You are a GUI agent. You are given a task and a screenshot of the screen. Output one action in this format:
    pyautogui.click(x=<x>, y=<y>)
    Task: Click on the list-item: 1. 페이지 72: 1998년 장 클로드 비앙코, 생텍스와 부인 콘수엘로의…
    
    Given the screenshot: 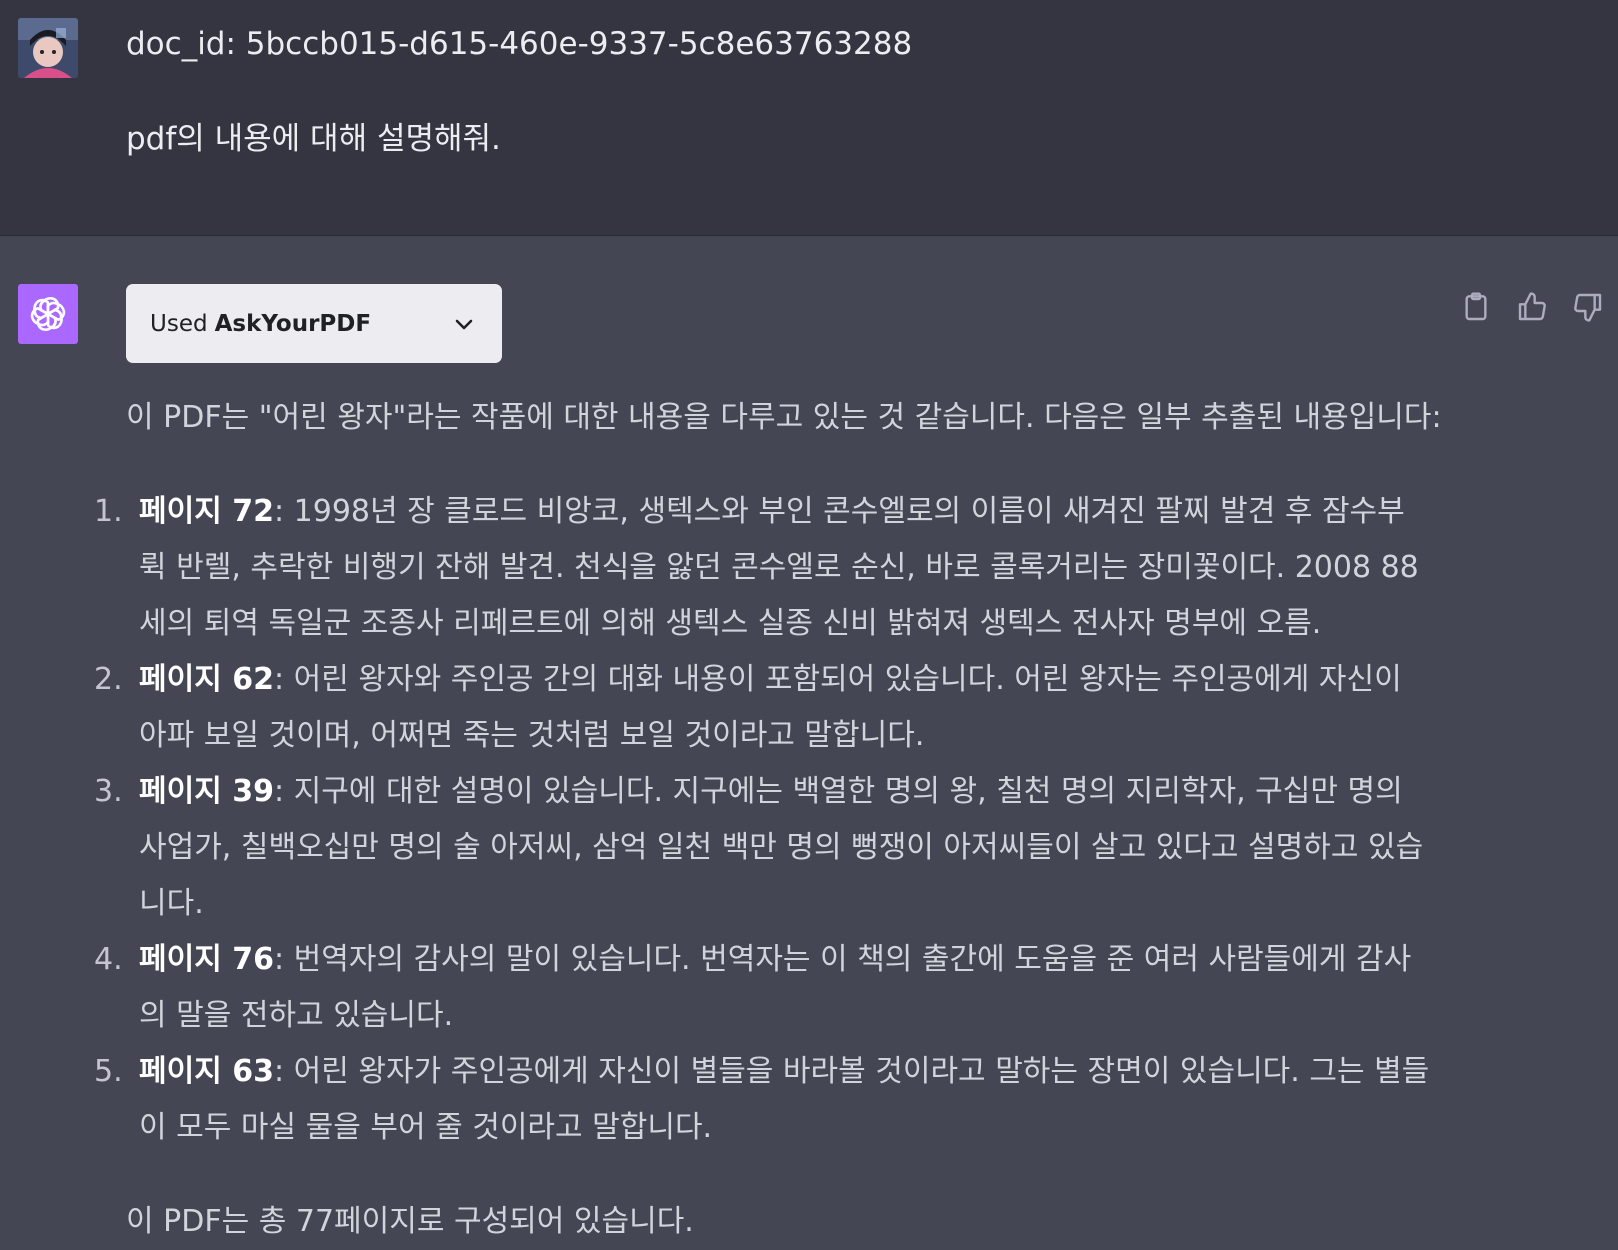 What is the action you would take?
    pyautogui.click(x=765, y=568)
    